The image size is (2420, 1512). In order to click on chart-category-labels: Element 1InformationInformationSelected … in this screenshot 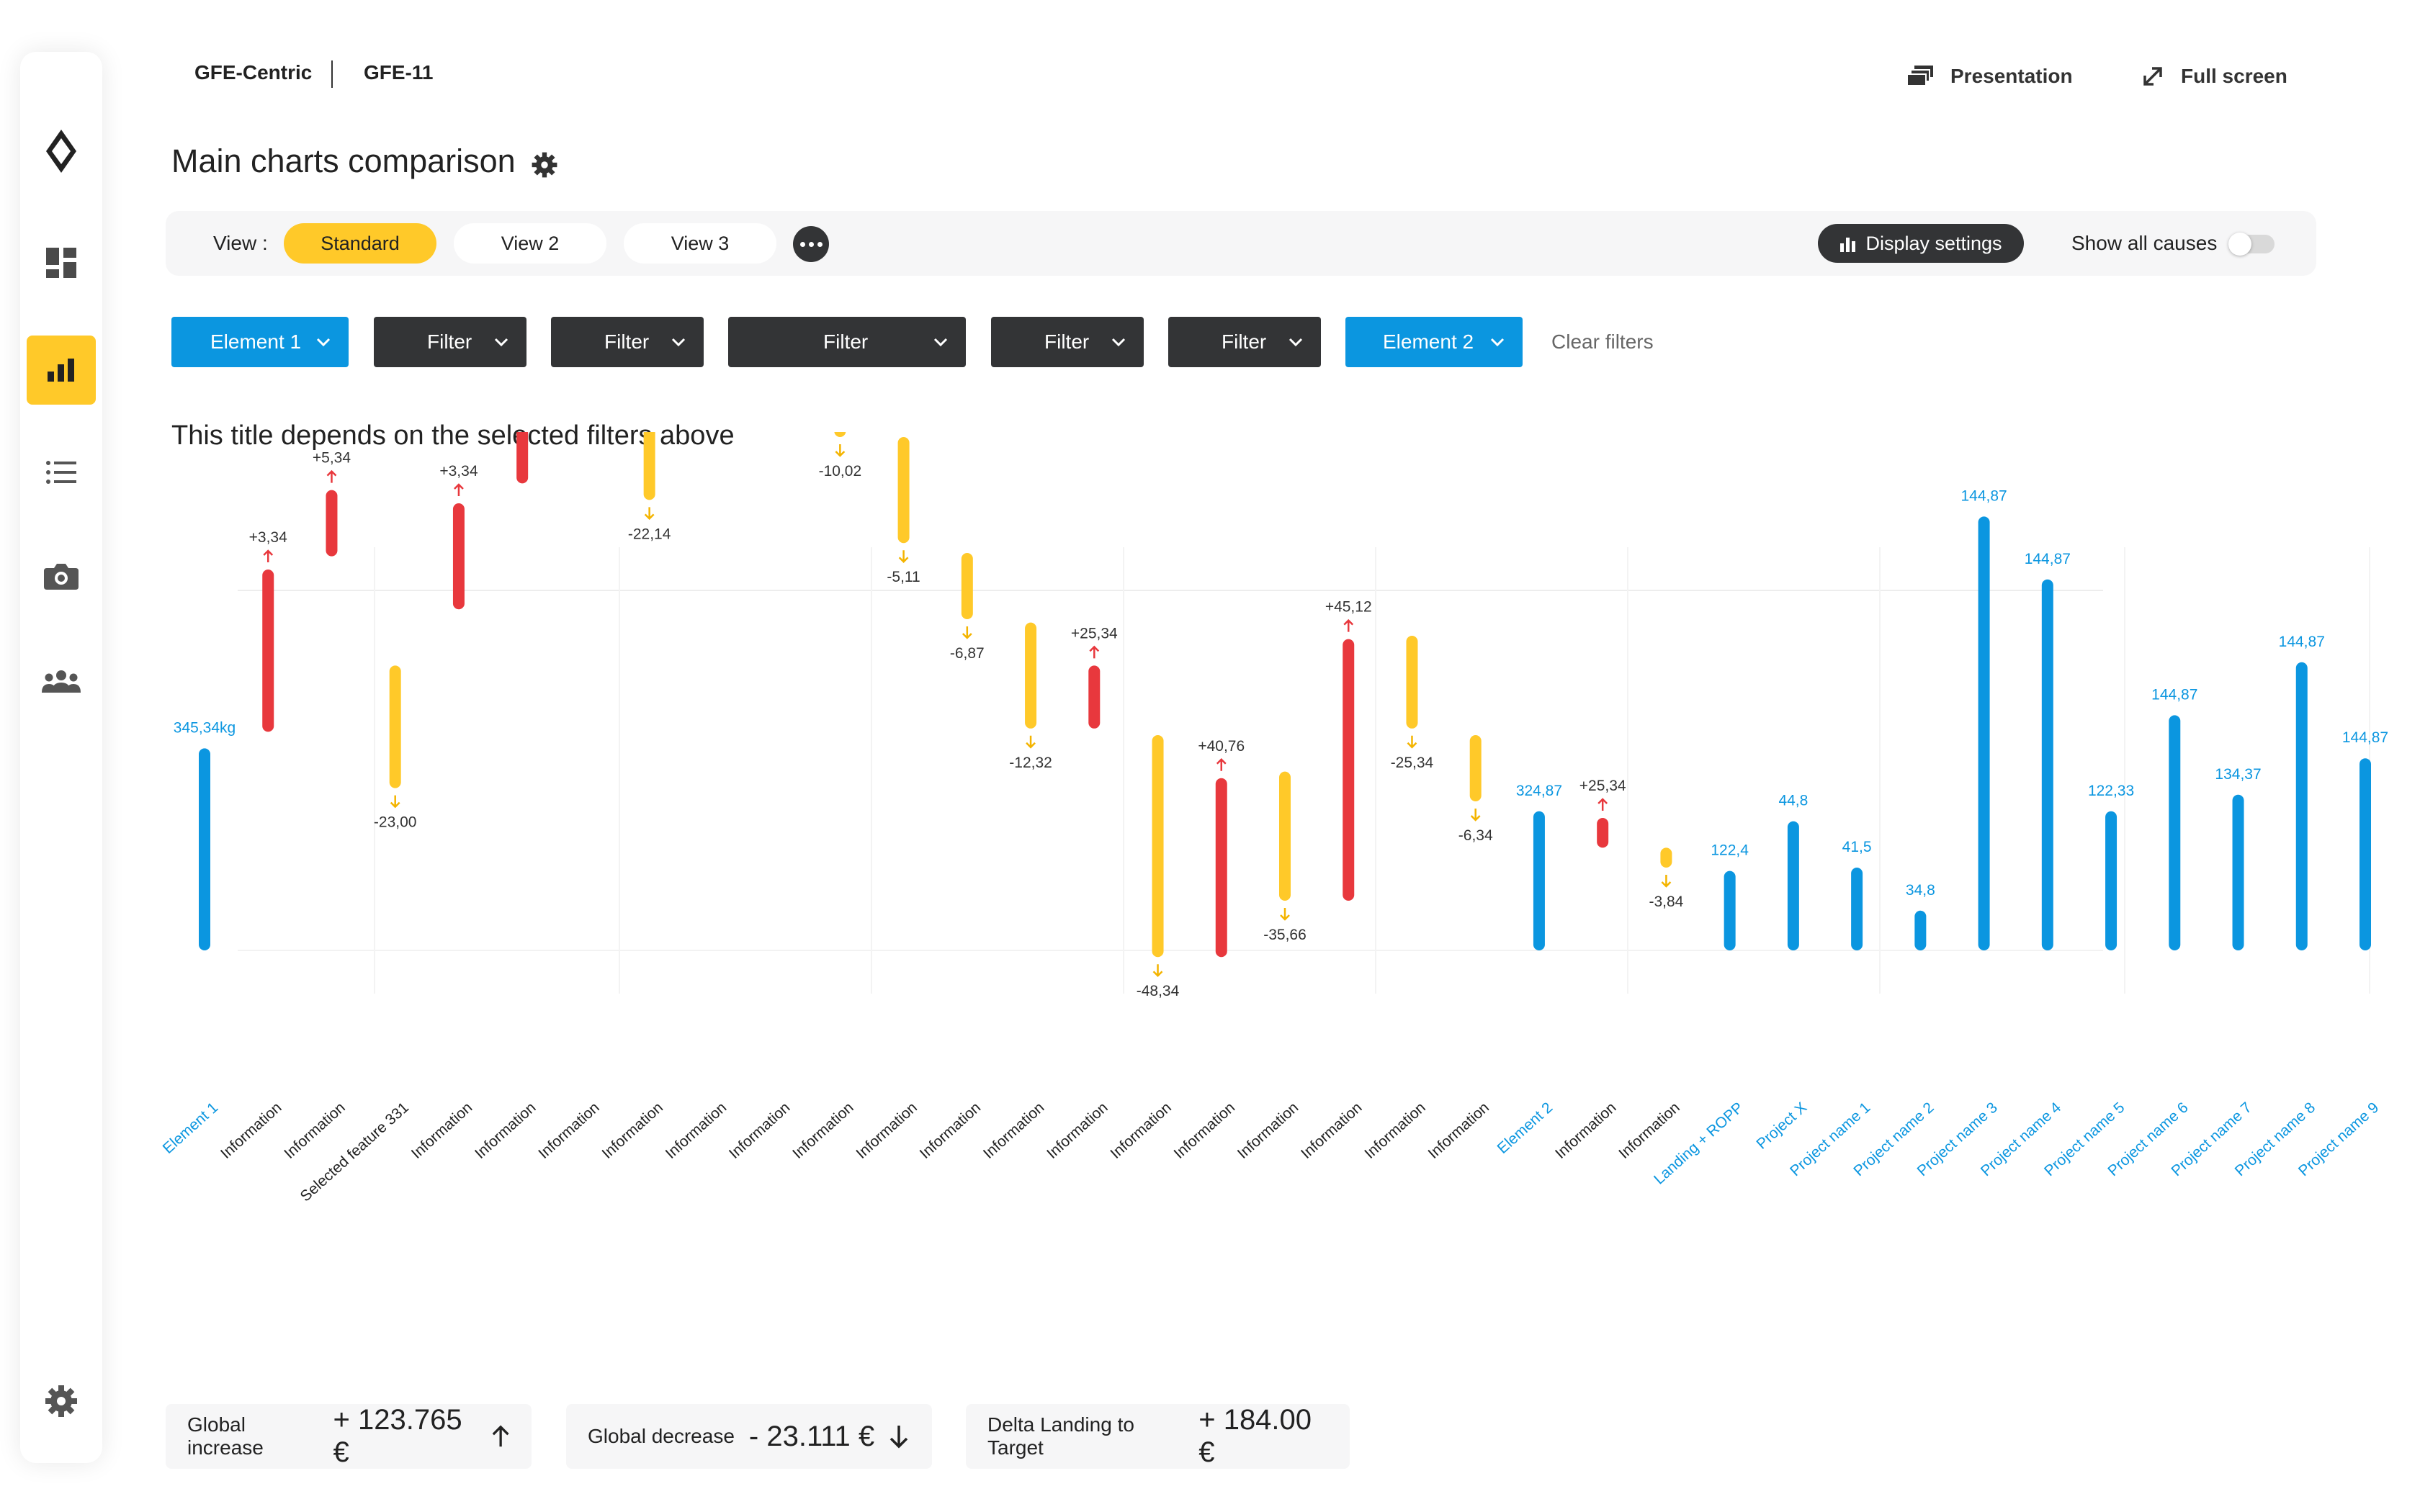, I will do `click(1271, 1152)`.